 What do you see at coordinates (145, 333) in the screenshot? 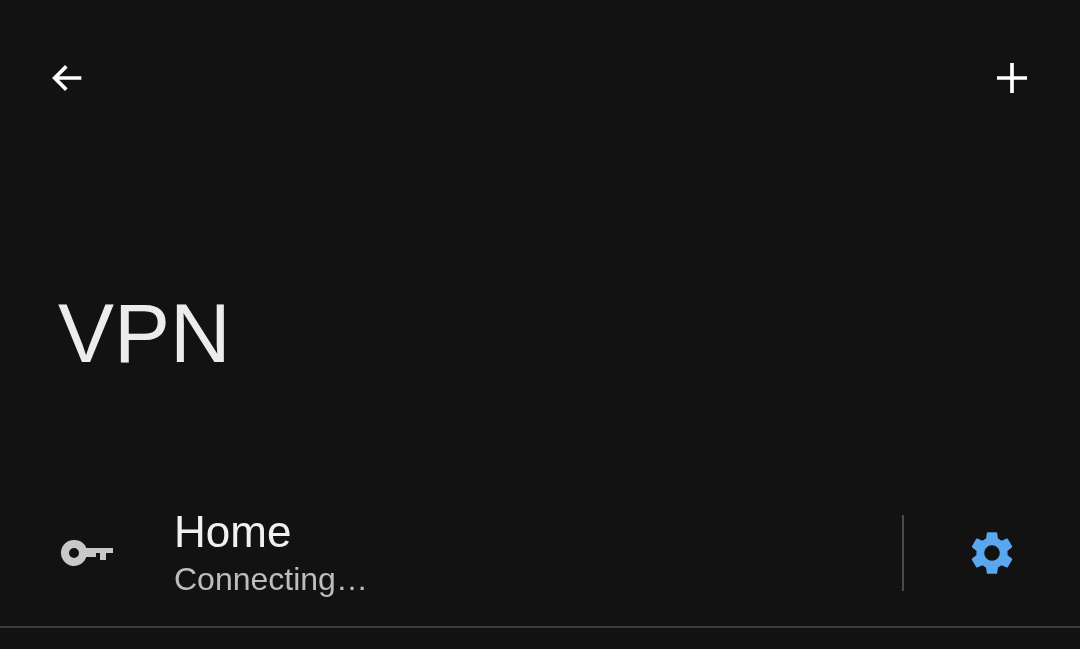
I see `page-title: VPN` at bounding box center [145, 333].